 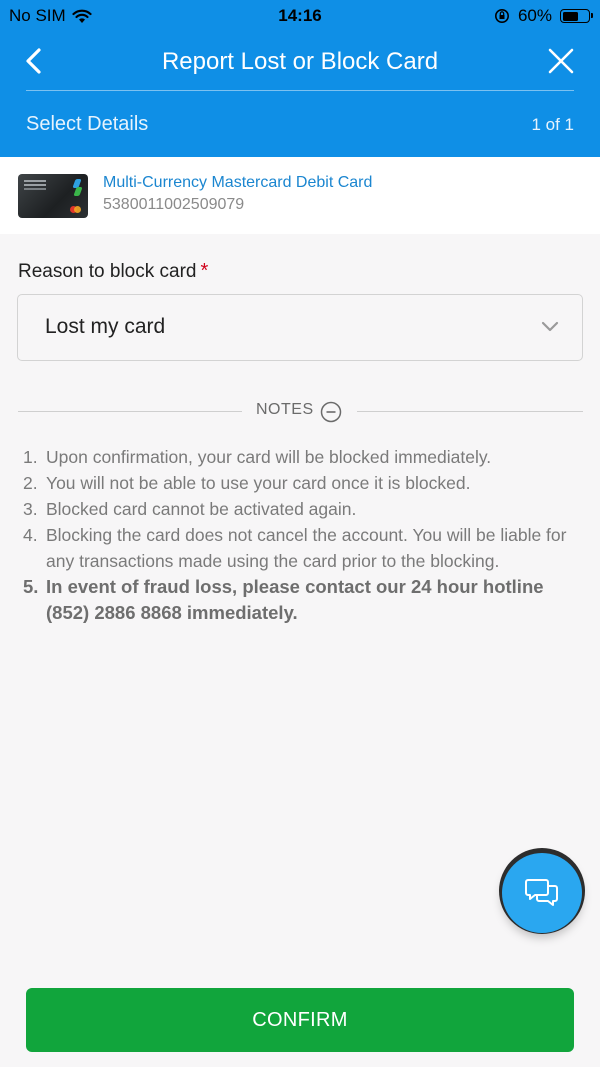 I want to click on status-bar: No SIM 14:16 60%, so click(x=300, y=16).